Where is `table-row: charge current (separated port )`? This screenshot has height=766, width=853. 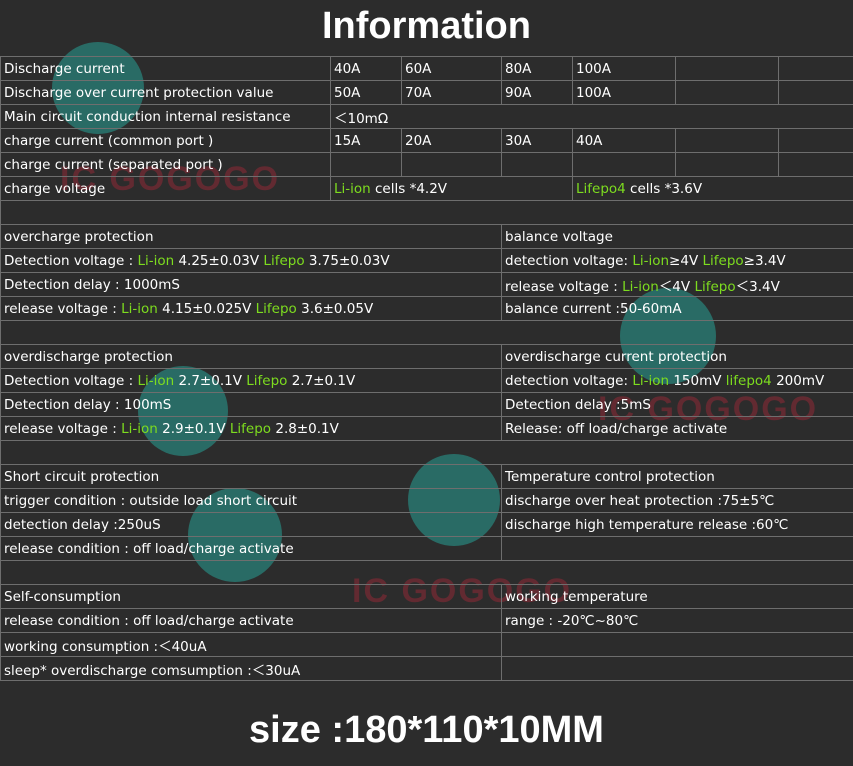
table-row: charge current (separated port ) is located at coordinates (426, 164).